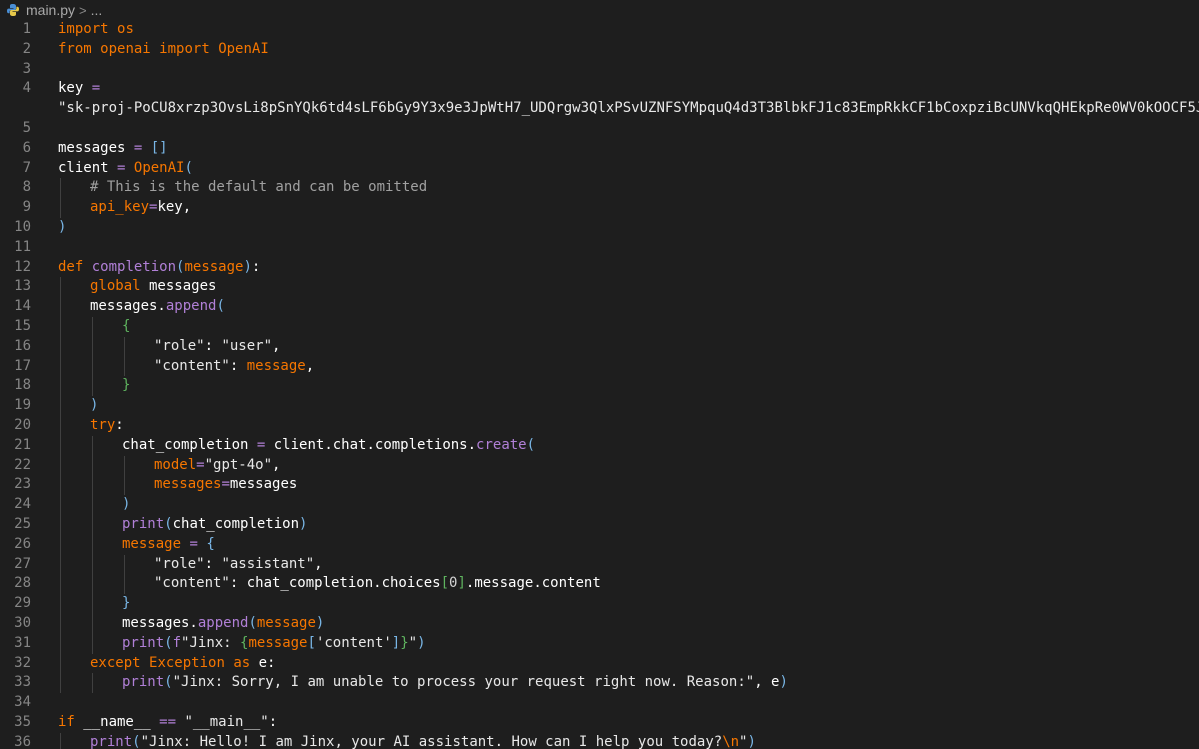  What do you see at coordinates (599, 89) in the screenshot?
I see `code-line: 4 key =` at bounding box center [599, 89].